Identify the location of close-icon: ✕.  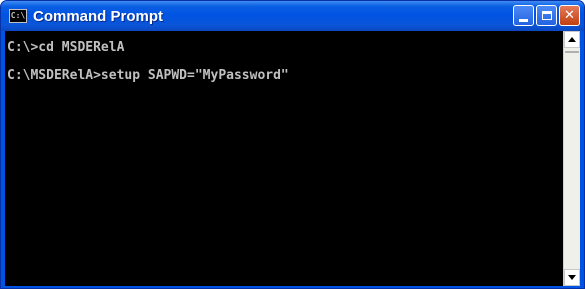
(569, 15).